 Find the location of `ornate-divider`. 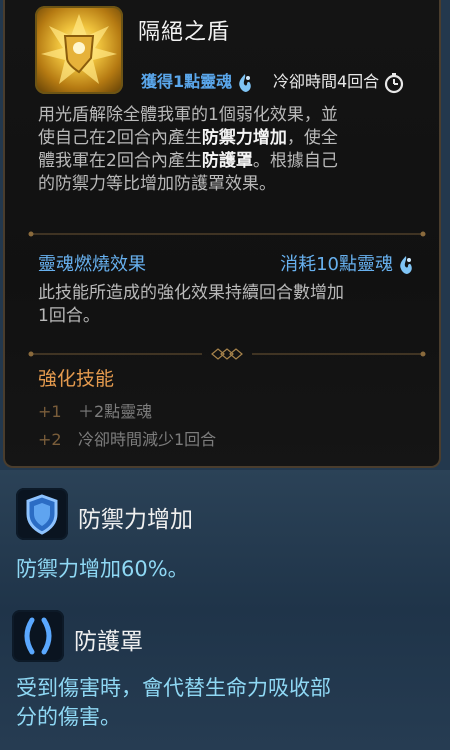

ornate-divider is located at coordinates (227, 352).